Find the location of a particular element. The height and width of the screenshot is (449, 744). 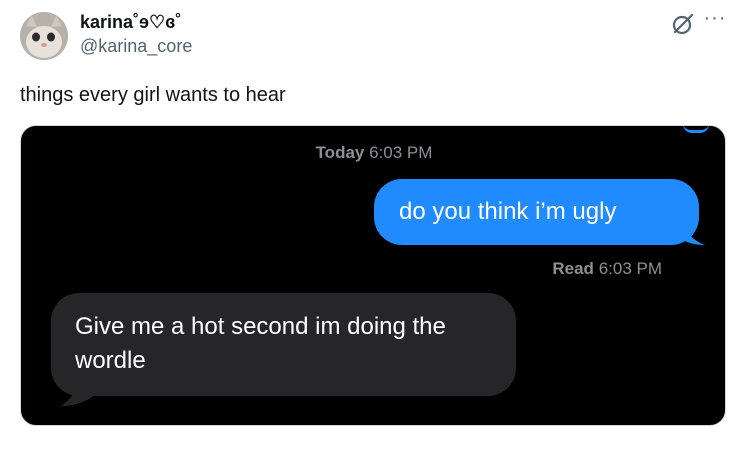

timestamp: Today 6:03 PM is located at coordinates (373, 153).